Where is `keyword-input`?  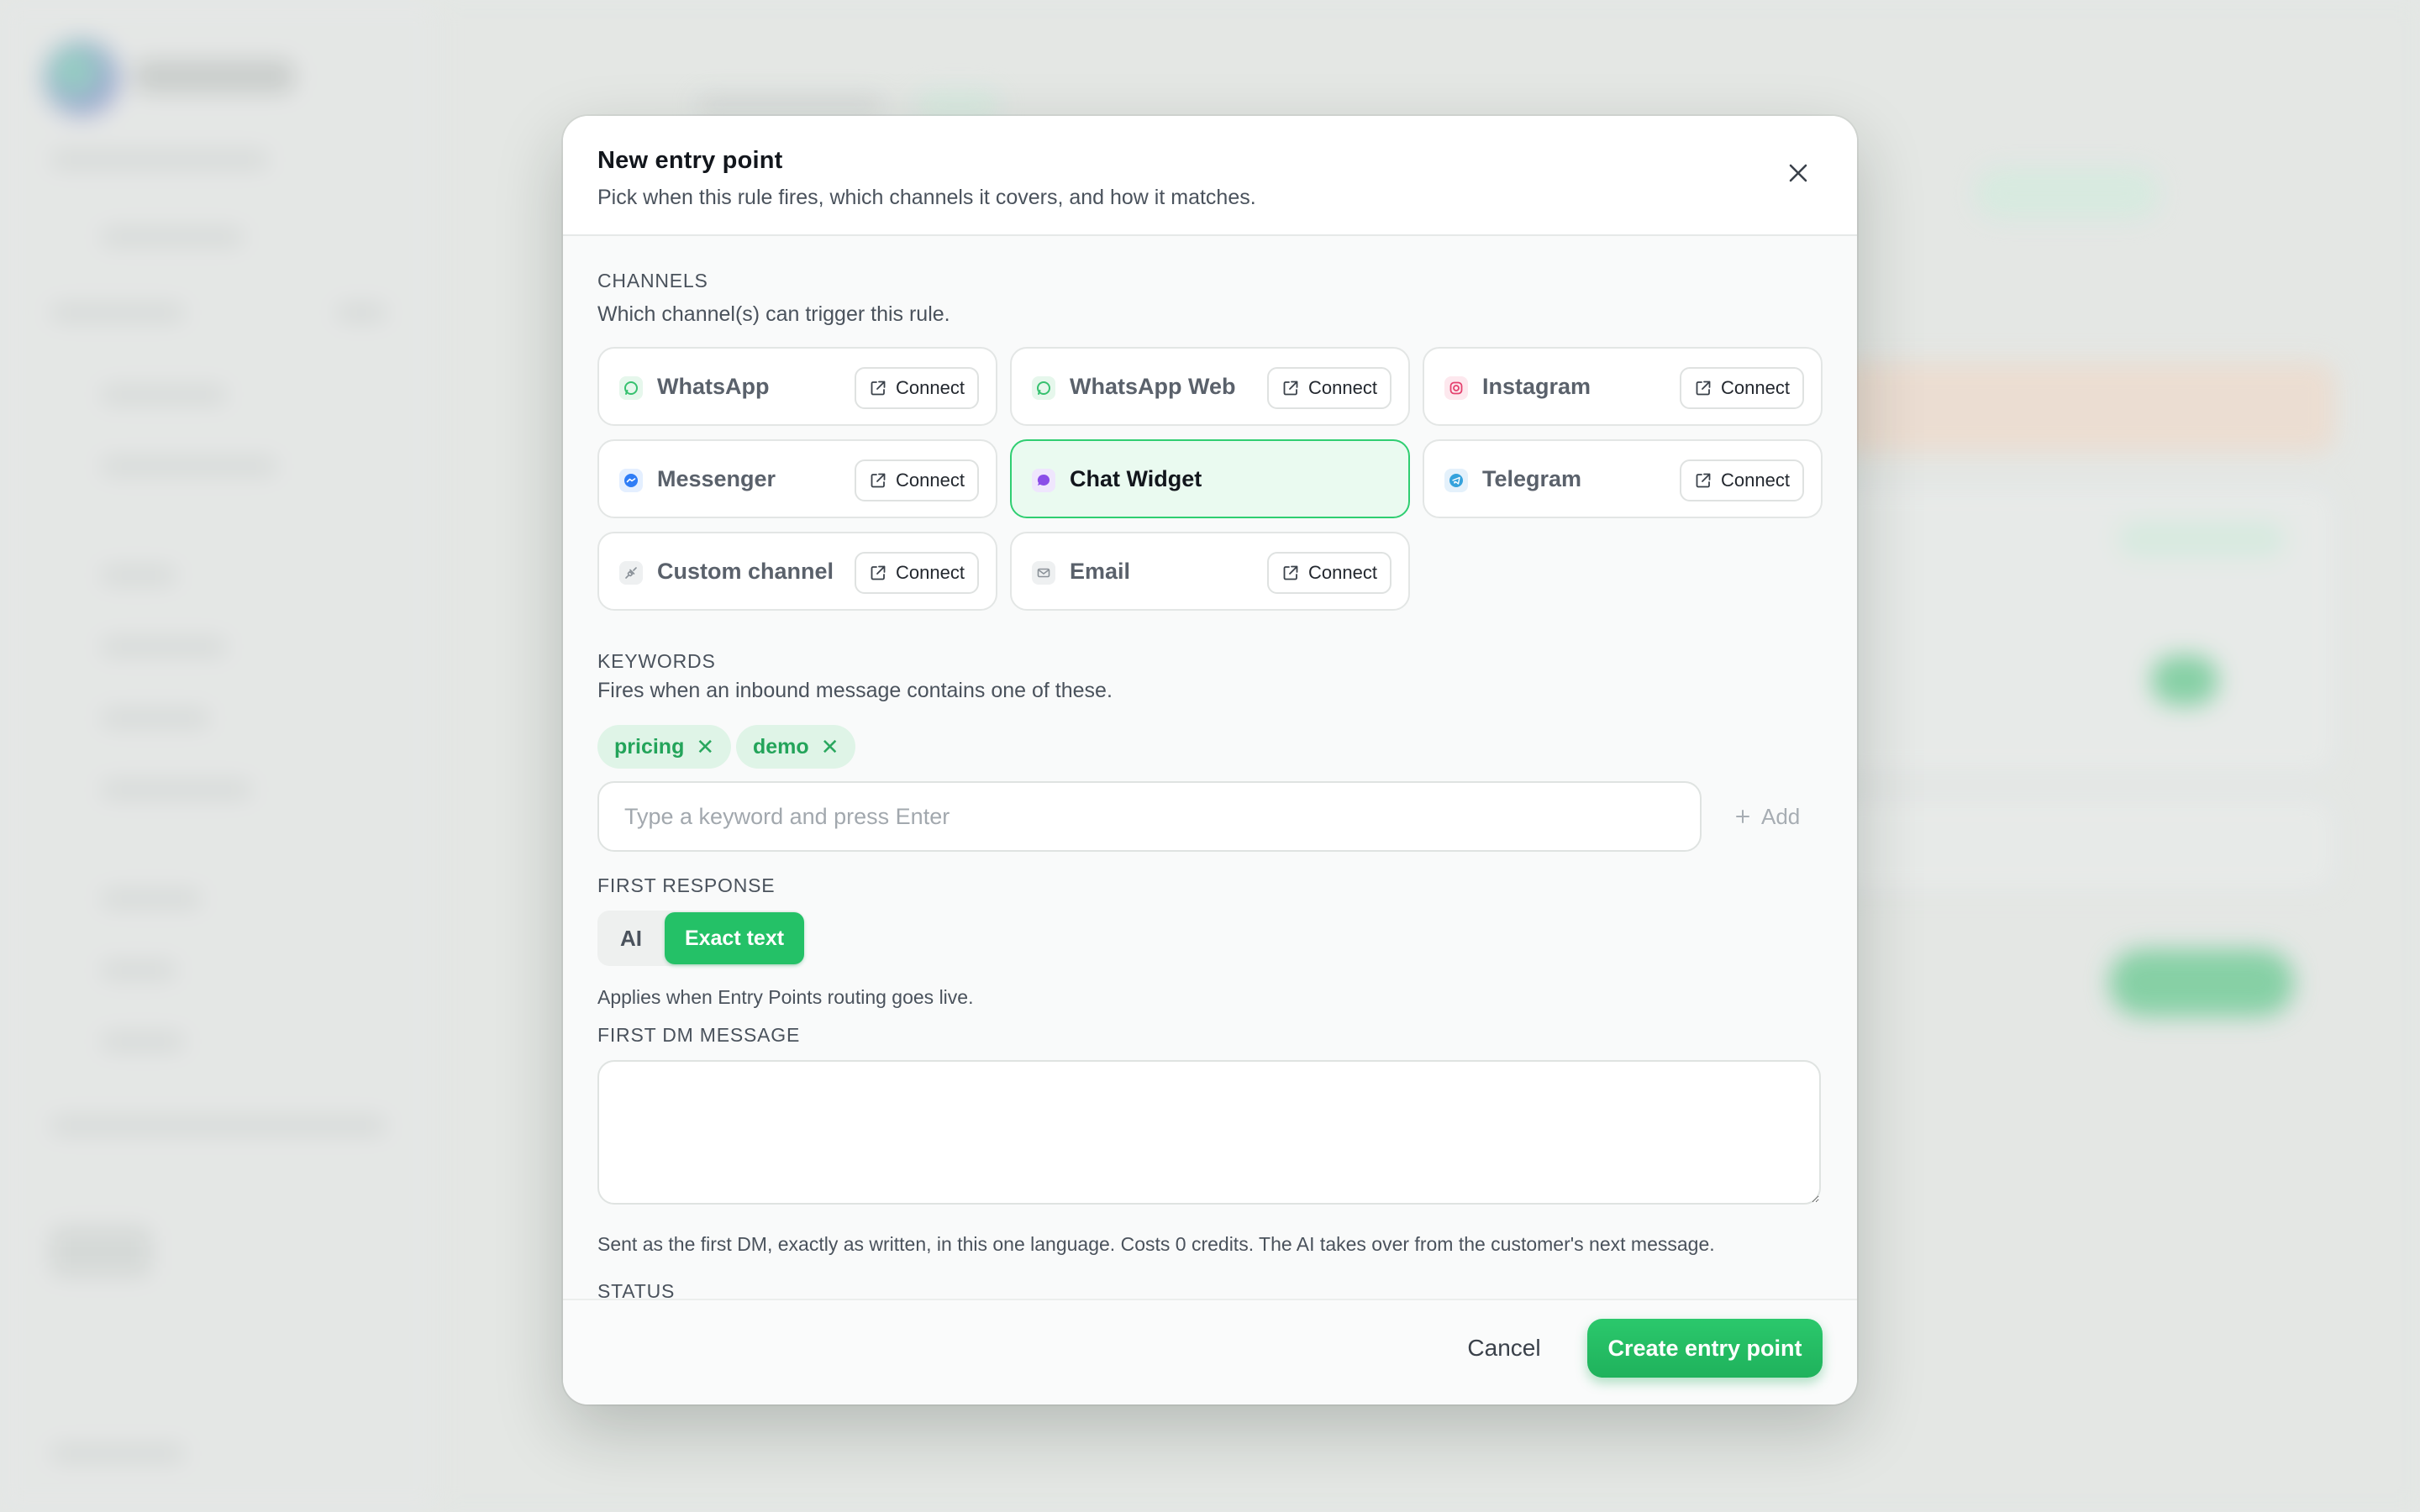 keyword-input is located at coordinates (1149, 816).